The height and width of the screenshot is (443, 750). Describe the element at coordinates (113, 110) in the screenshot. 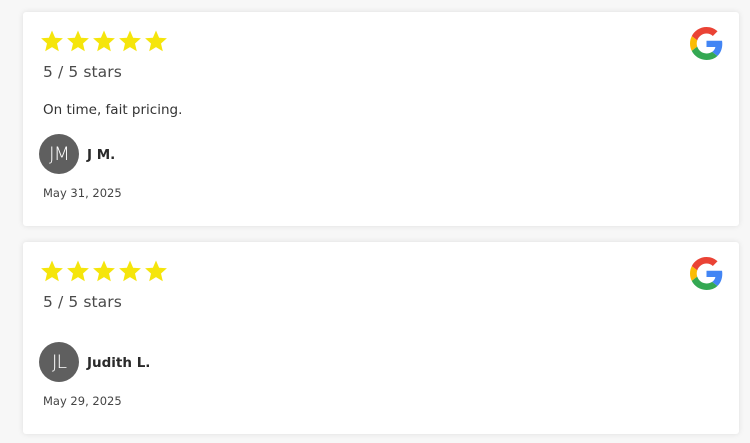

I see `review-text: On time, fait pricing.` at that location.